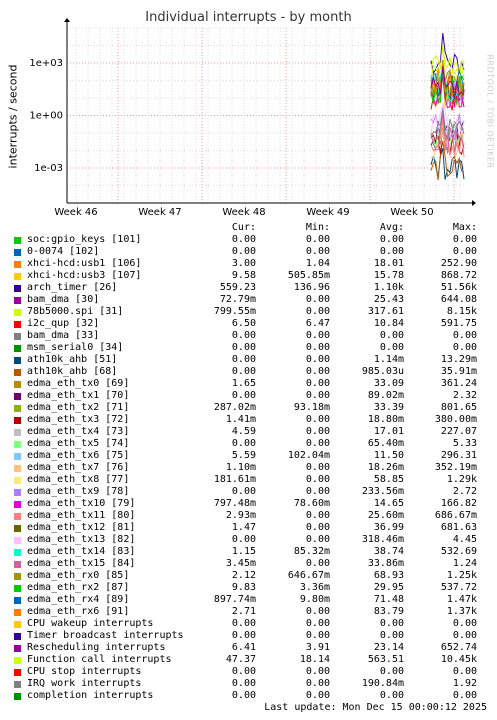  I want to click on legend-name: edma_eth_tx3 [72], so click(78, 419).